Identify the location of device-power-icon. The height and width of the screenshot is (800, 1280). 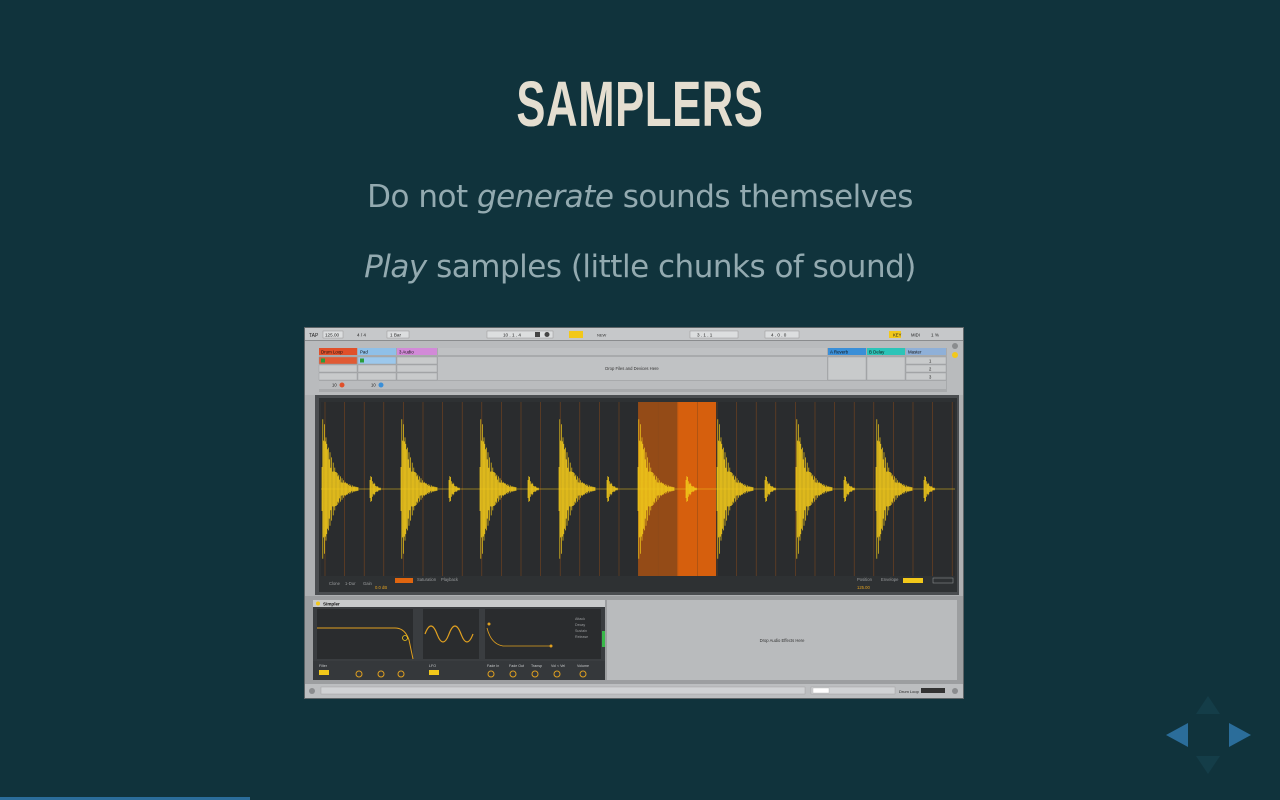
(318, 603).